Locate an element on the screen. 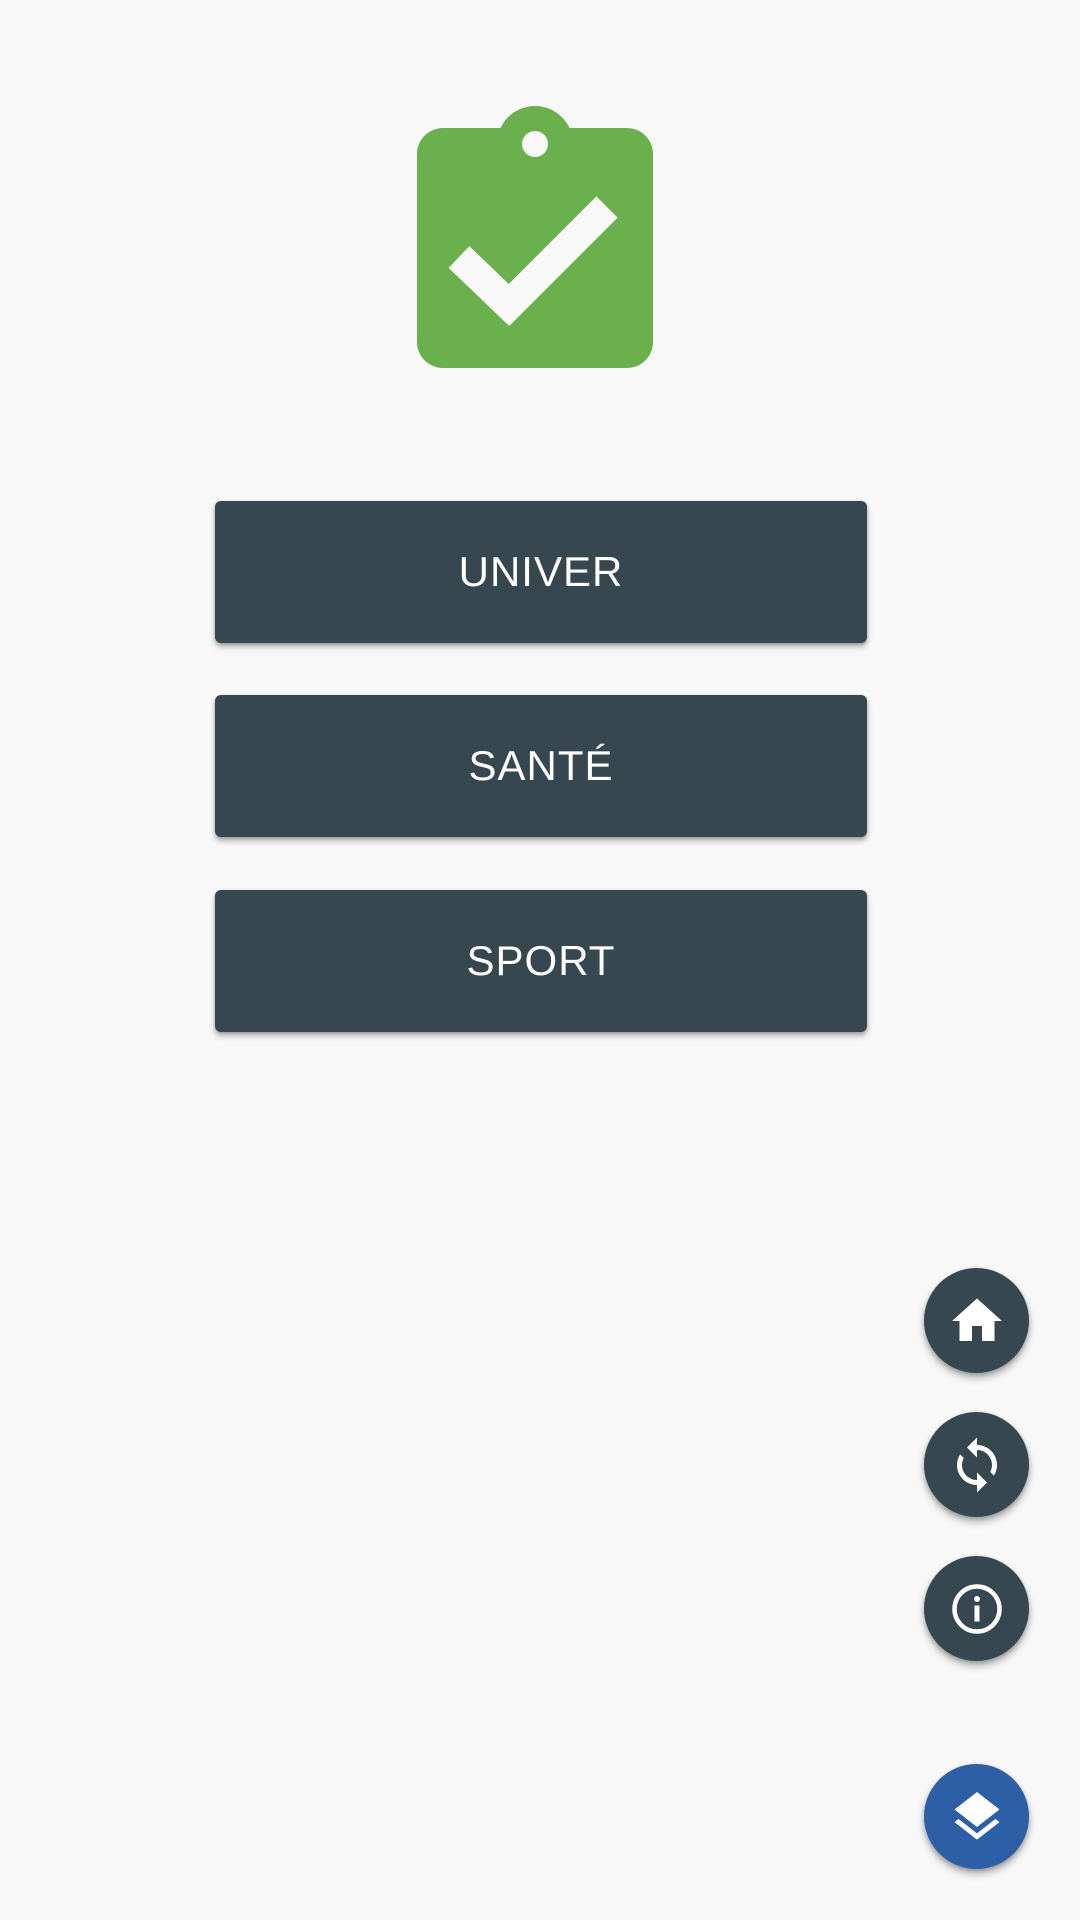  home-button is located at coordinates (976, 1320).